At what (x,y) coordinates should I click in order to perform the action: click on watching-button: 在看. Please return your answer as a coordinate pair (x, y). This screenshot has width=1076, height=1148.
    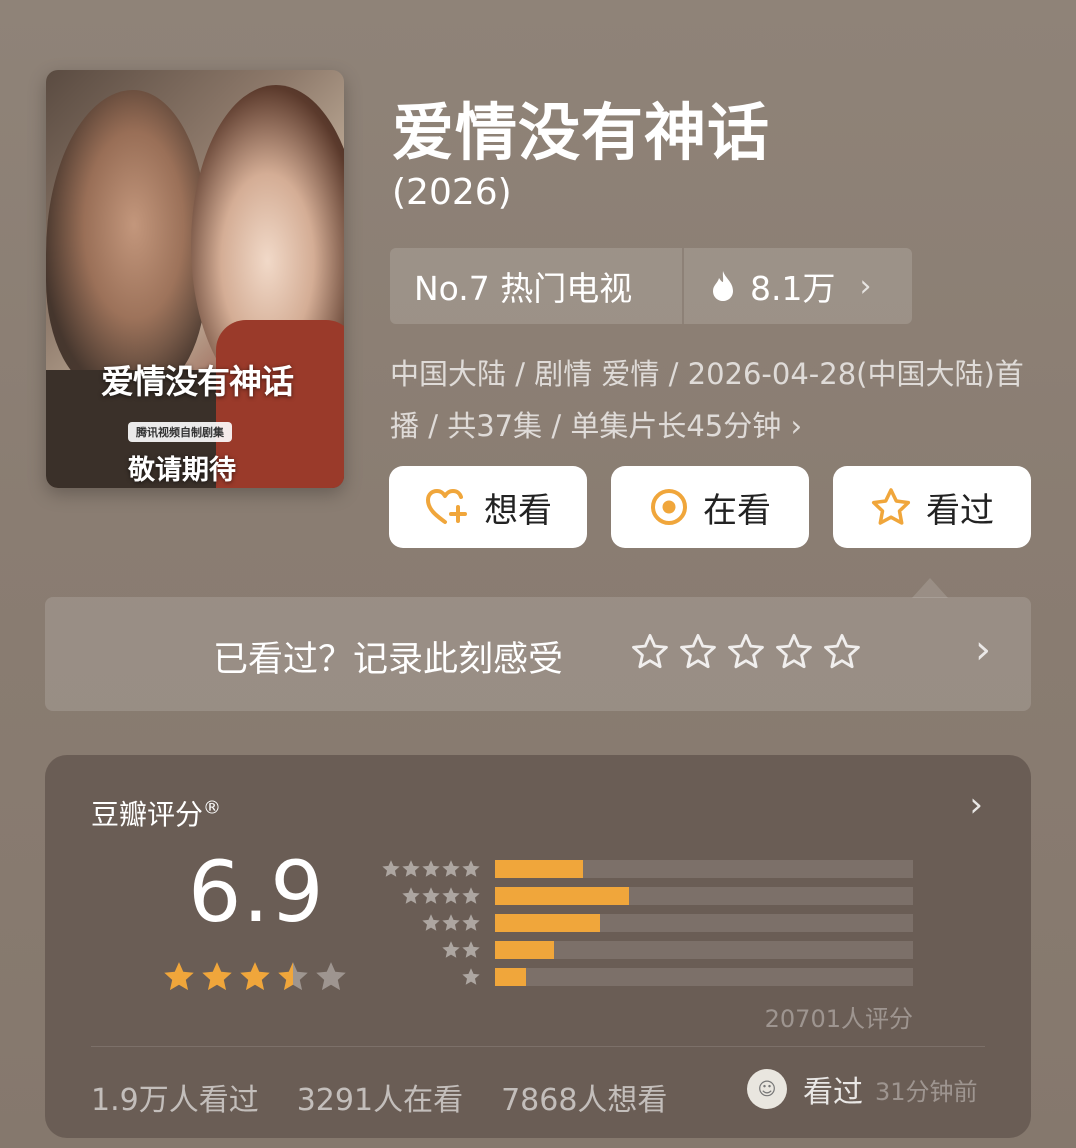
    Looking at the image, I should click on (710, 507).